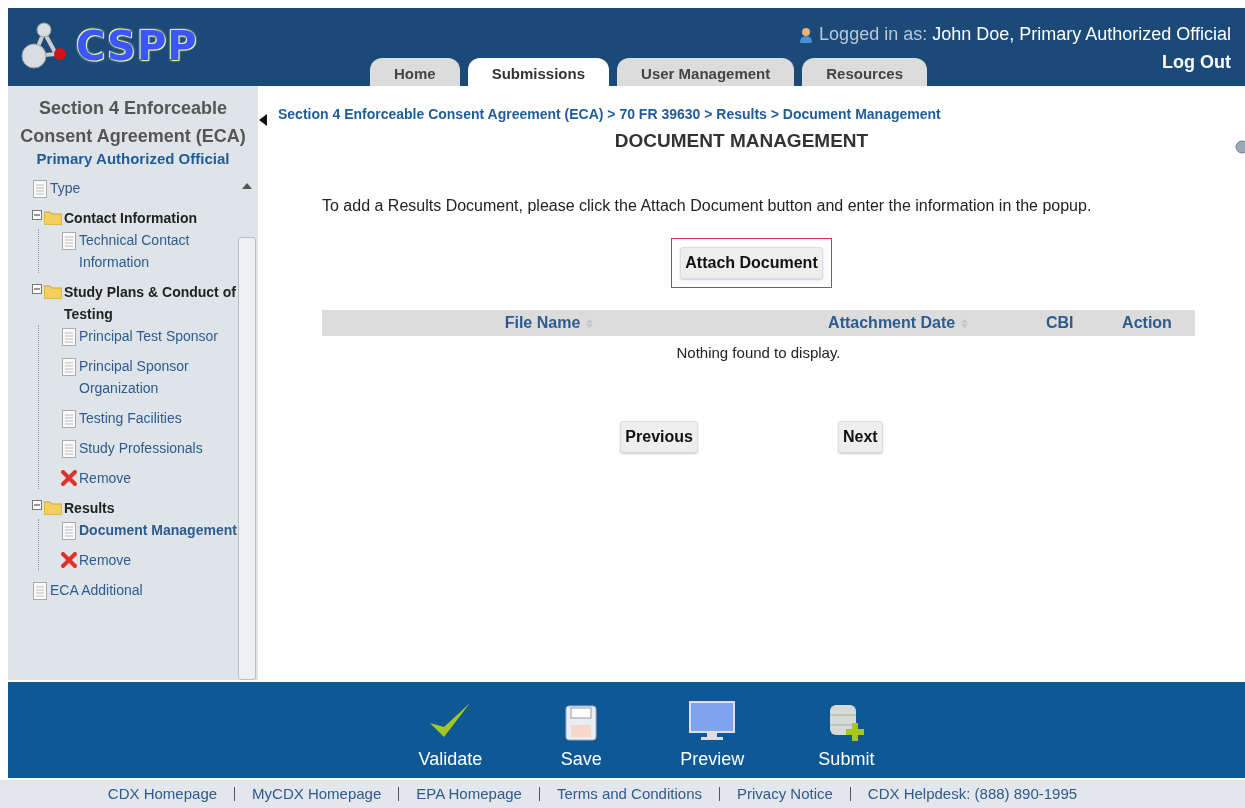 The width and height of the screenshot is (1245, 808). I want to click on breadcrumb: Section 4 Enforceable Consent Agreement (ECA) > 70 FR 39630 > Results > Document Management, so click(761, 114).